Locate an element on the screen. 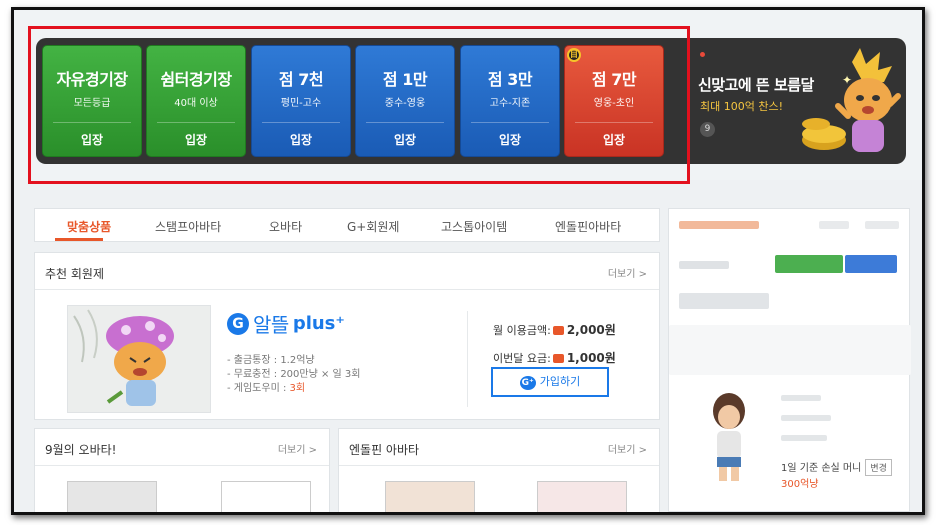  obata-more-link: 더보기 > is located at coordinates (297, 448).